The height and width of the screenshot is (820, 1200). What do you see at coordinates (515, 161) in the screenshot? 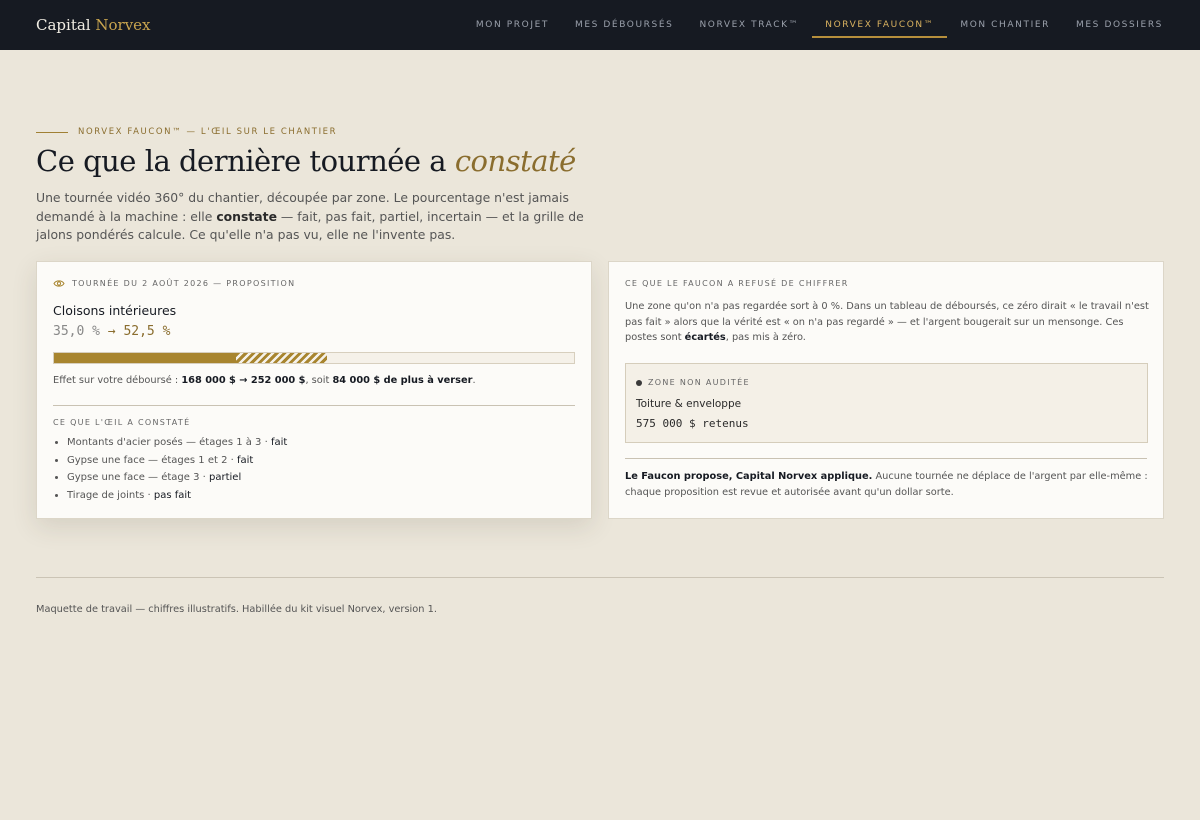
I see `page-title-emphasis: constaté` at bounding box center [515, 161].